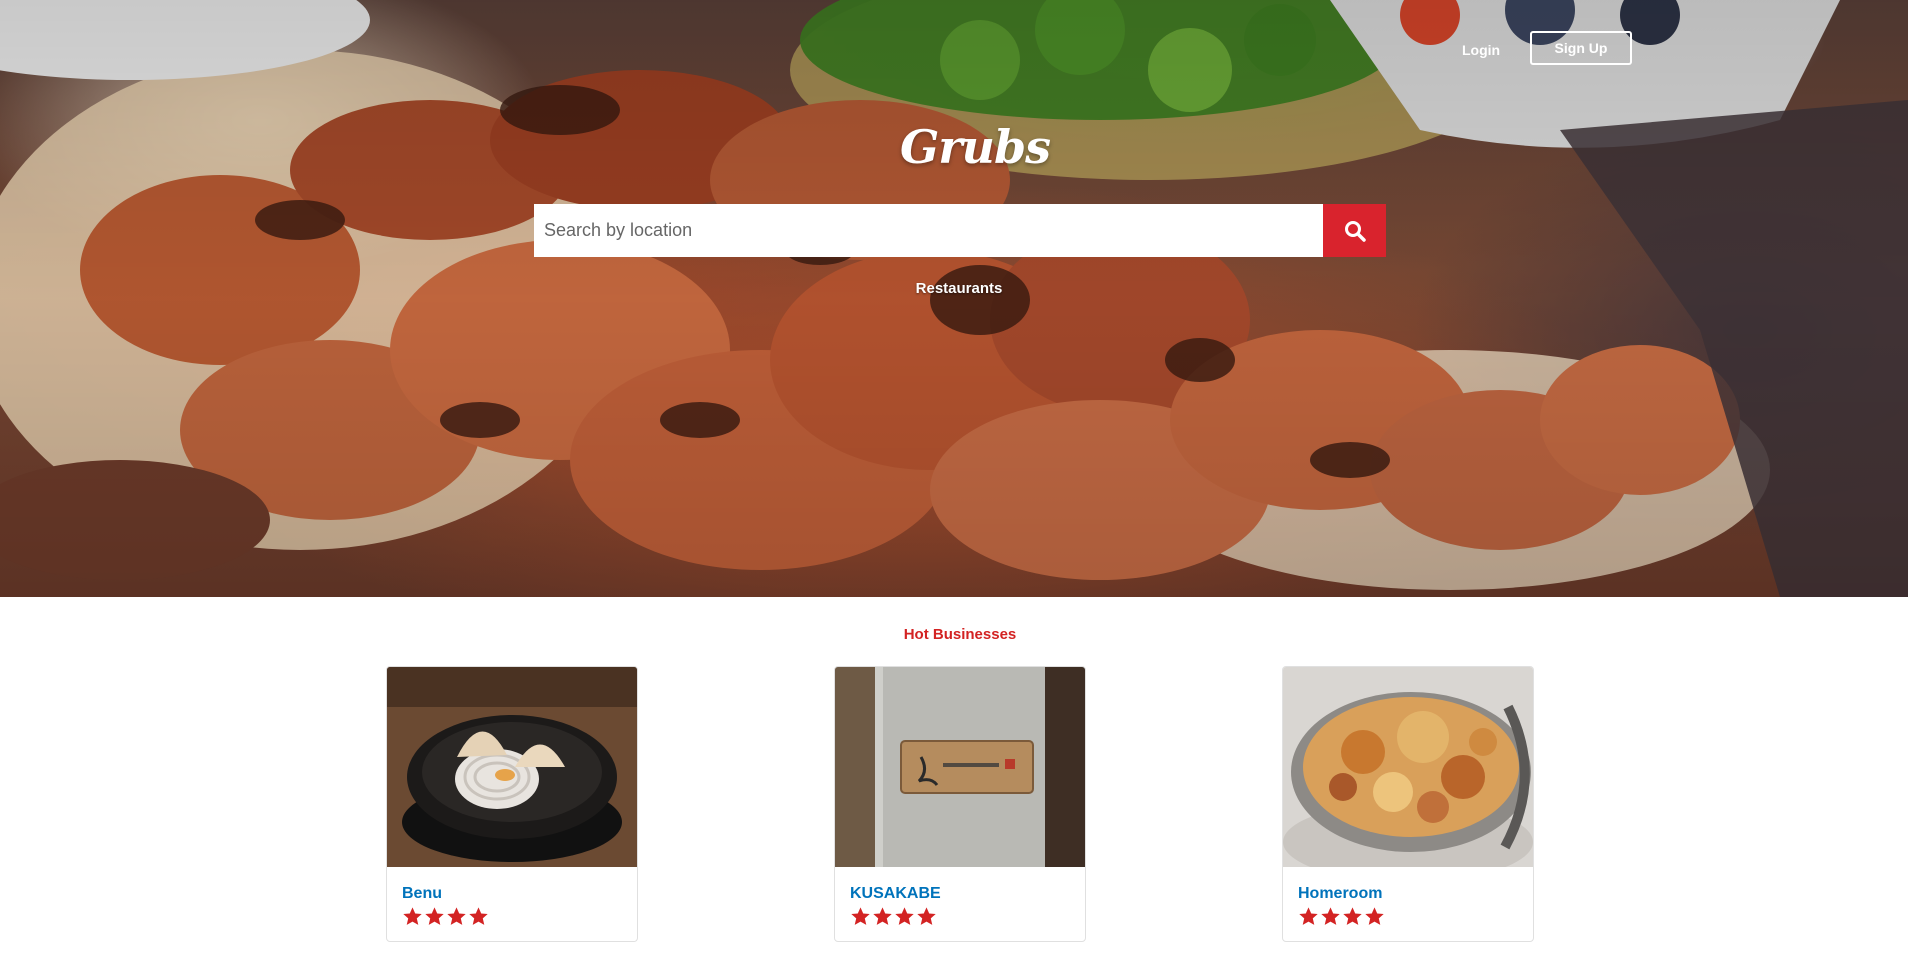 Image resolution: width=1908 pixels, height=976 pixels. I want to click on site-logo: Grubs, so click(975, 147).